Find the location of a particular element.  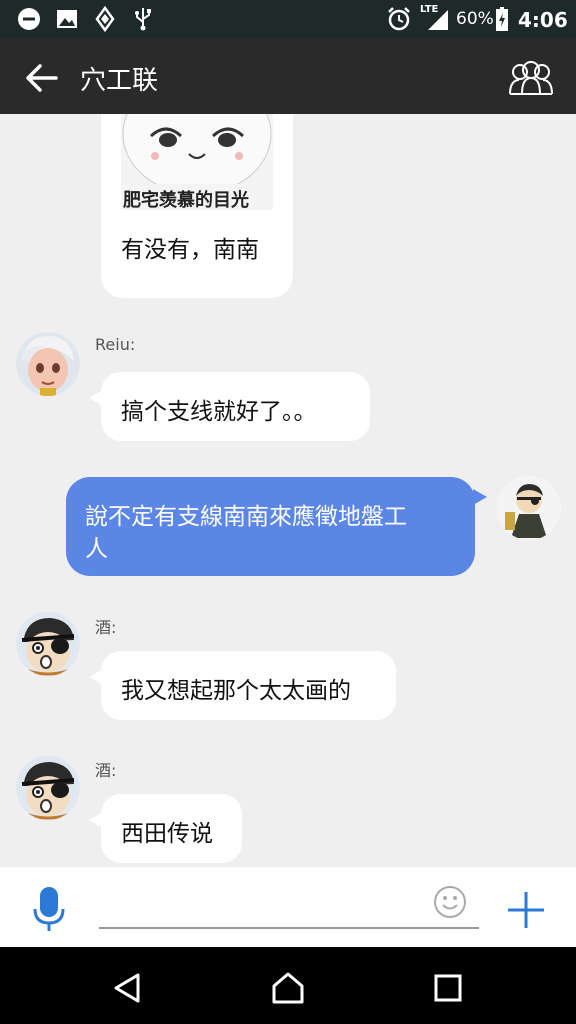

nav-home-icon is located at coordinates (288, 988).